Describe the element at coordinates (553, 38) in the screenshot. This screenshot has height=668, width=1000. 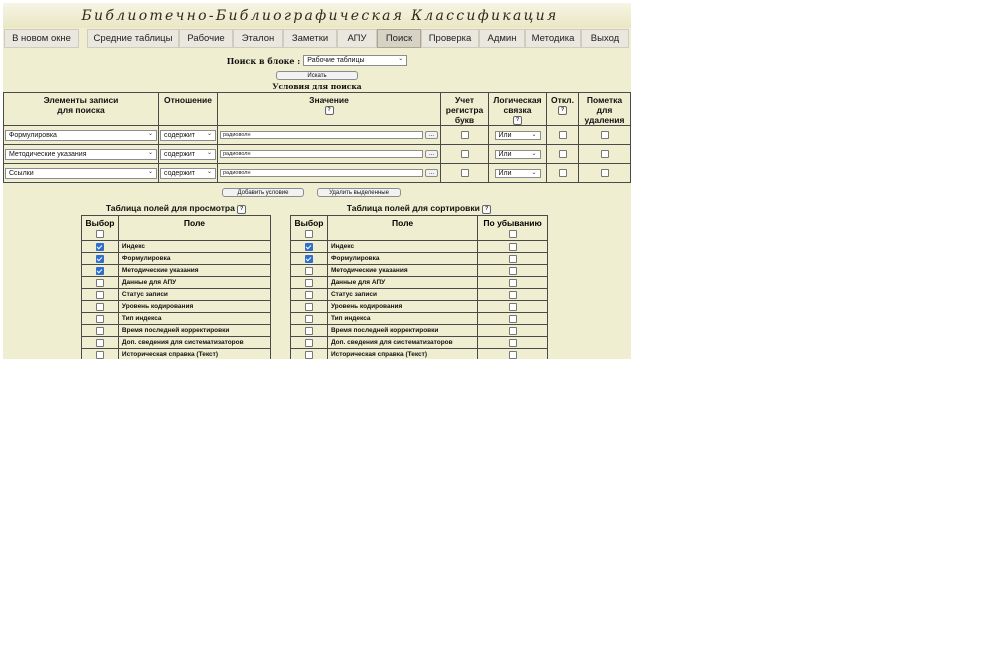
I see `menu-item-methodics: Методика` at that location.